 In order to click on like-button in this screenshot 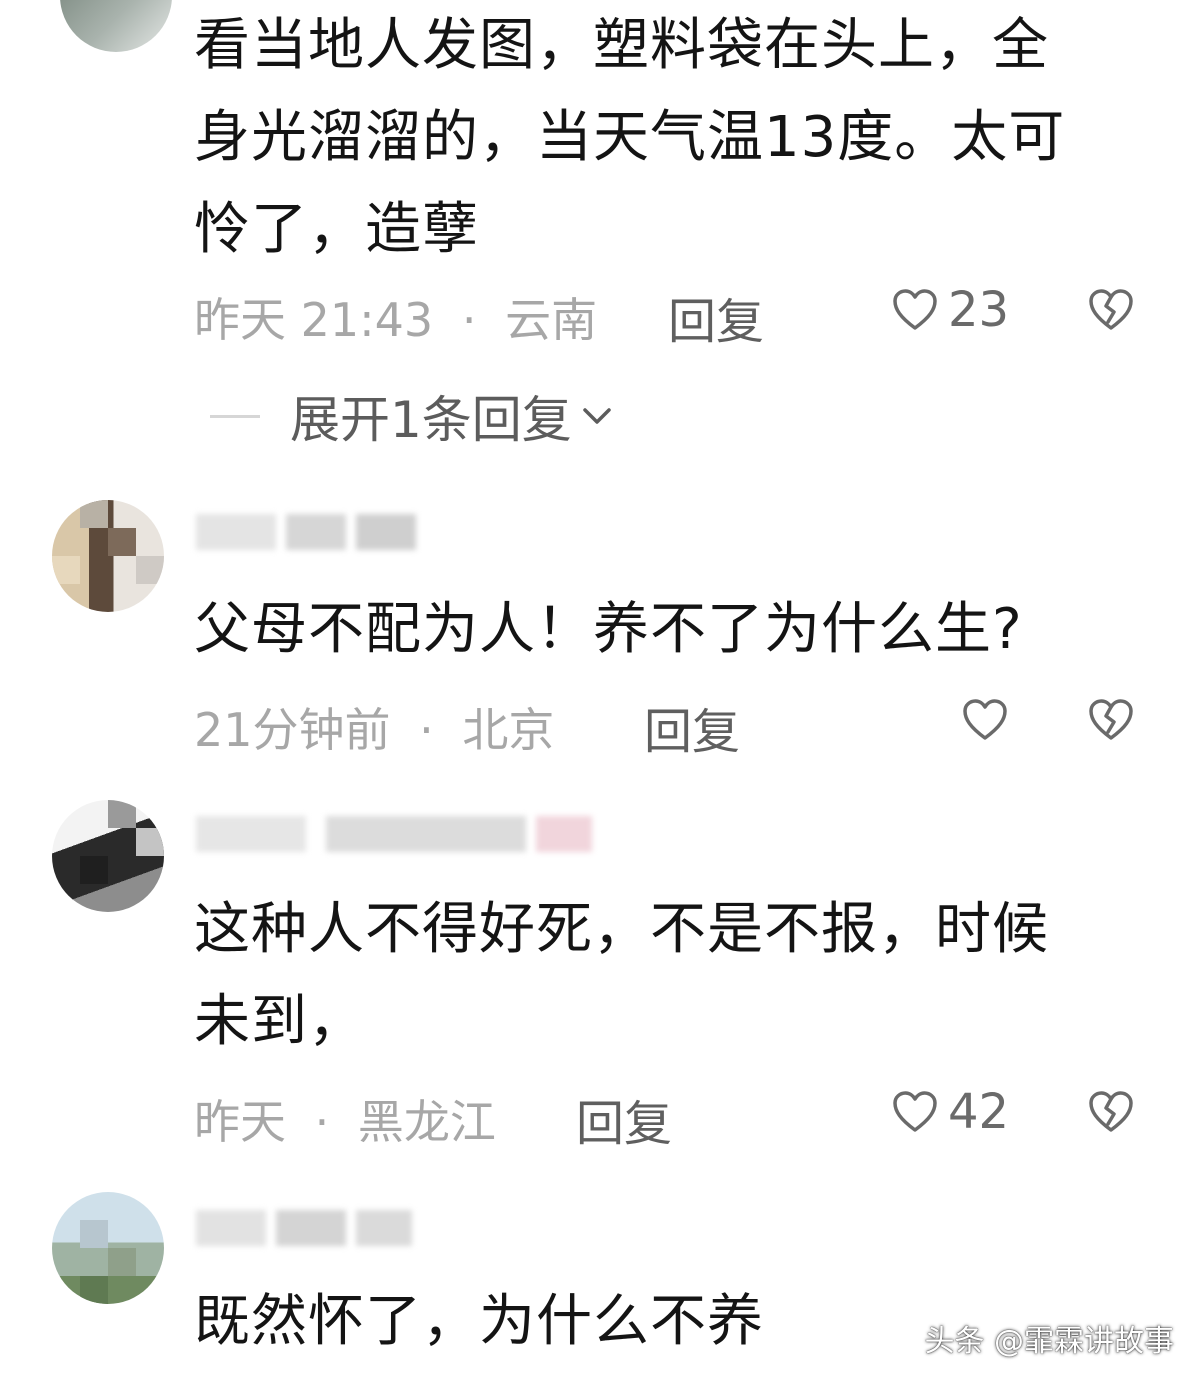, I will do `click(985, 720)`.